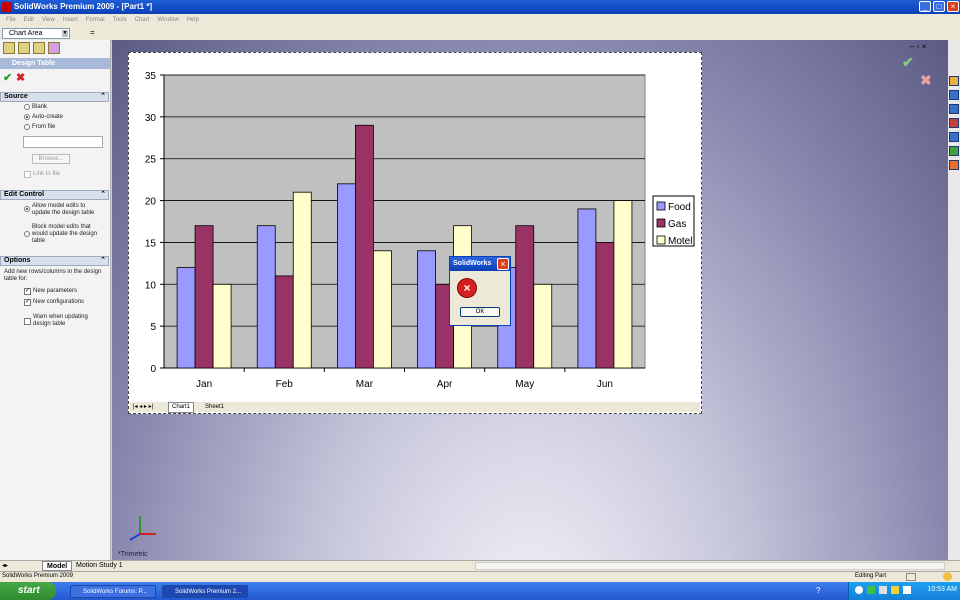 The height and width of the screenshot is (600, 960). Describe the element at coordinates (415, 407) in the screenshot. I see `sheet-tab-bar: |◂ ◂ ▸ ▸| Chart1 Sheet1` at that location.